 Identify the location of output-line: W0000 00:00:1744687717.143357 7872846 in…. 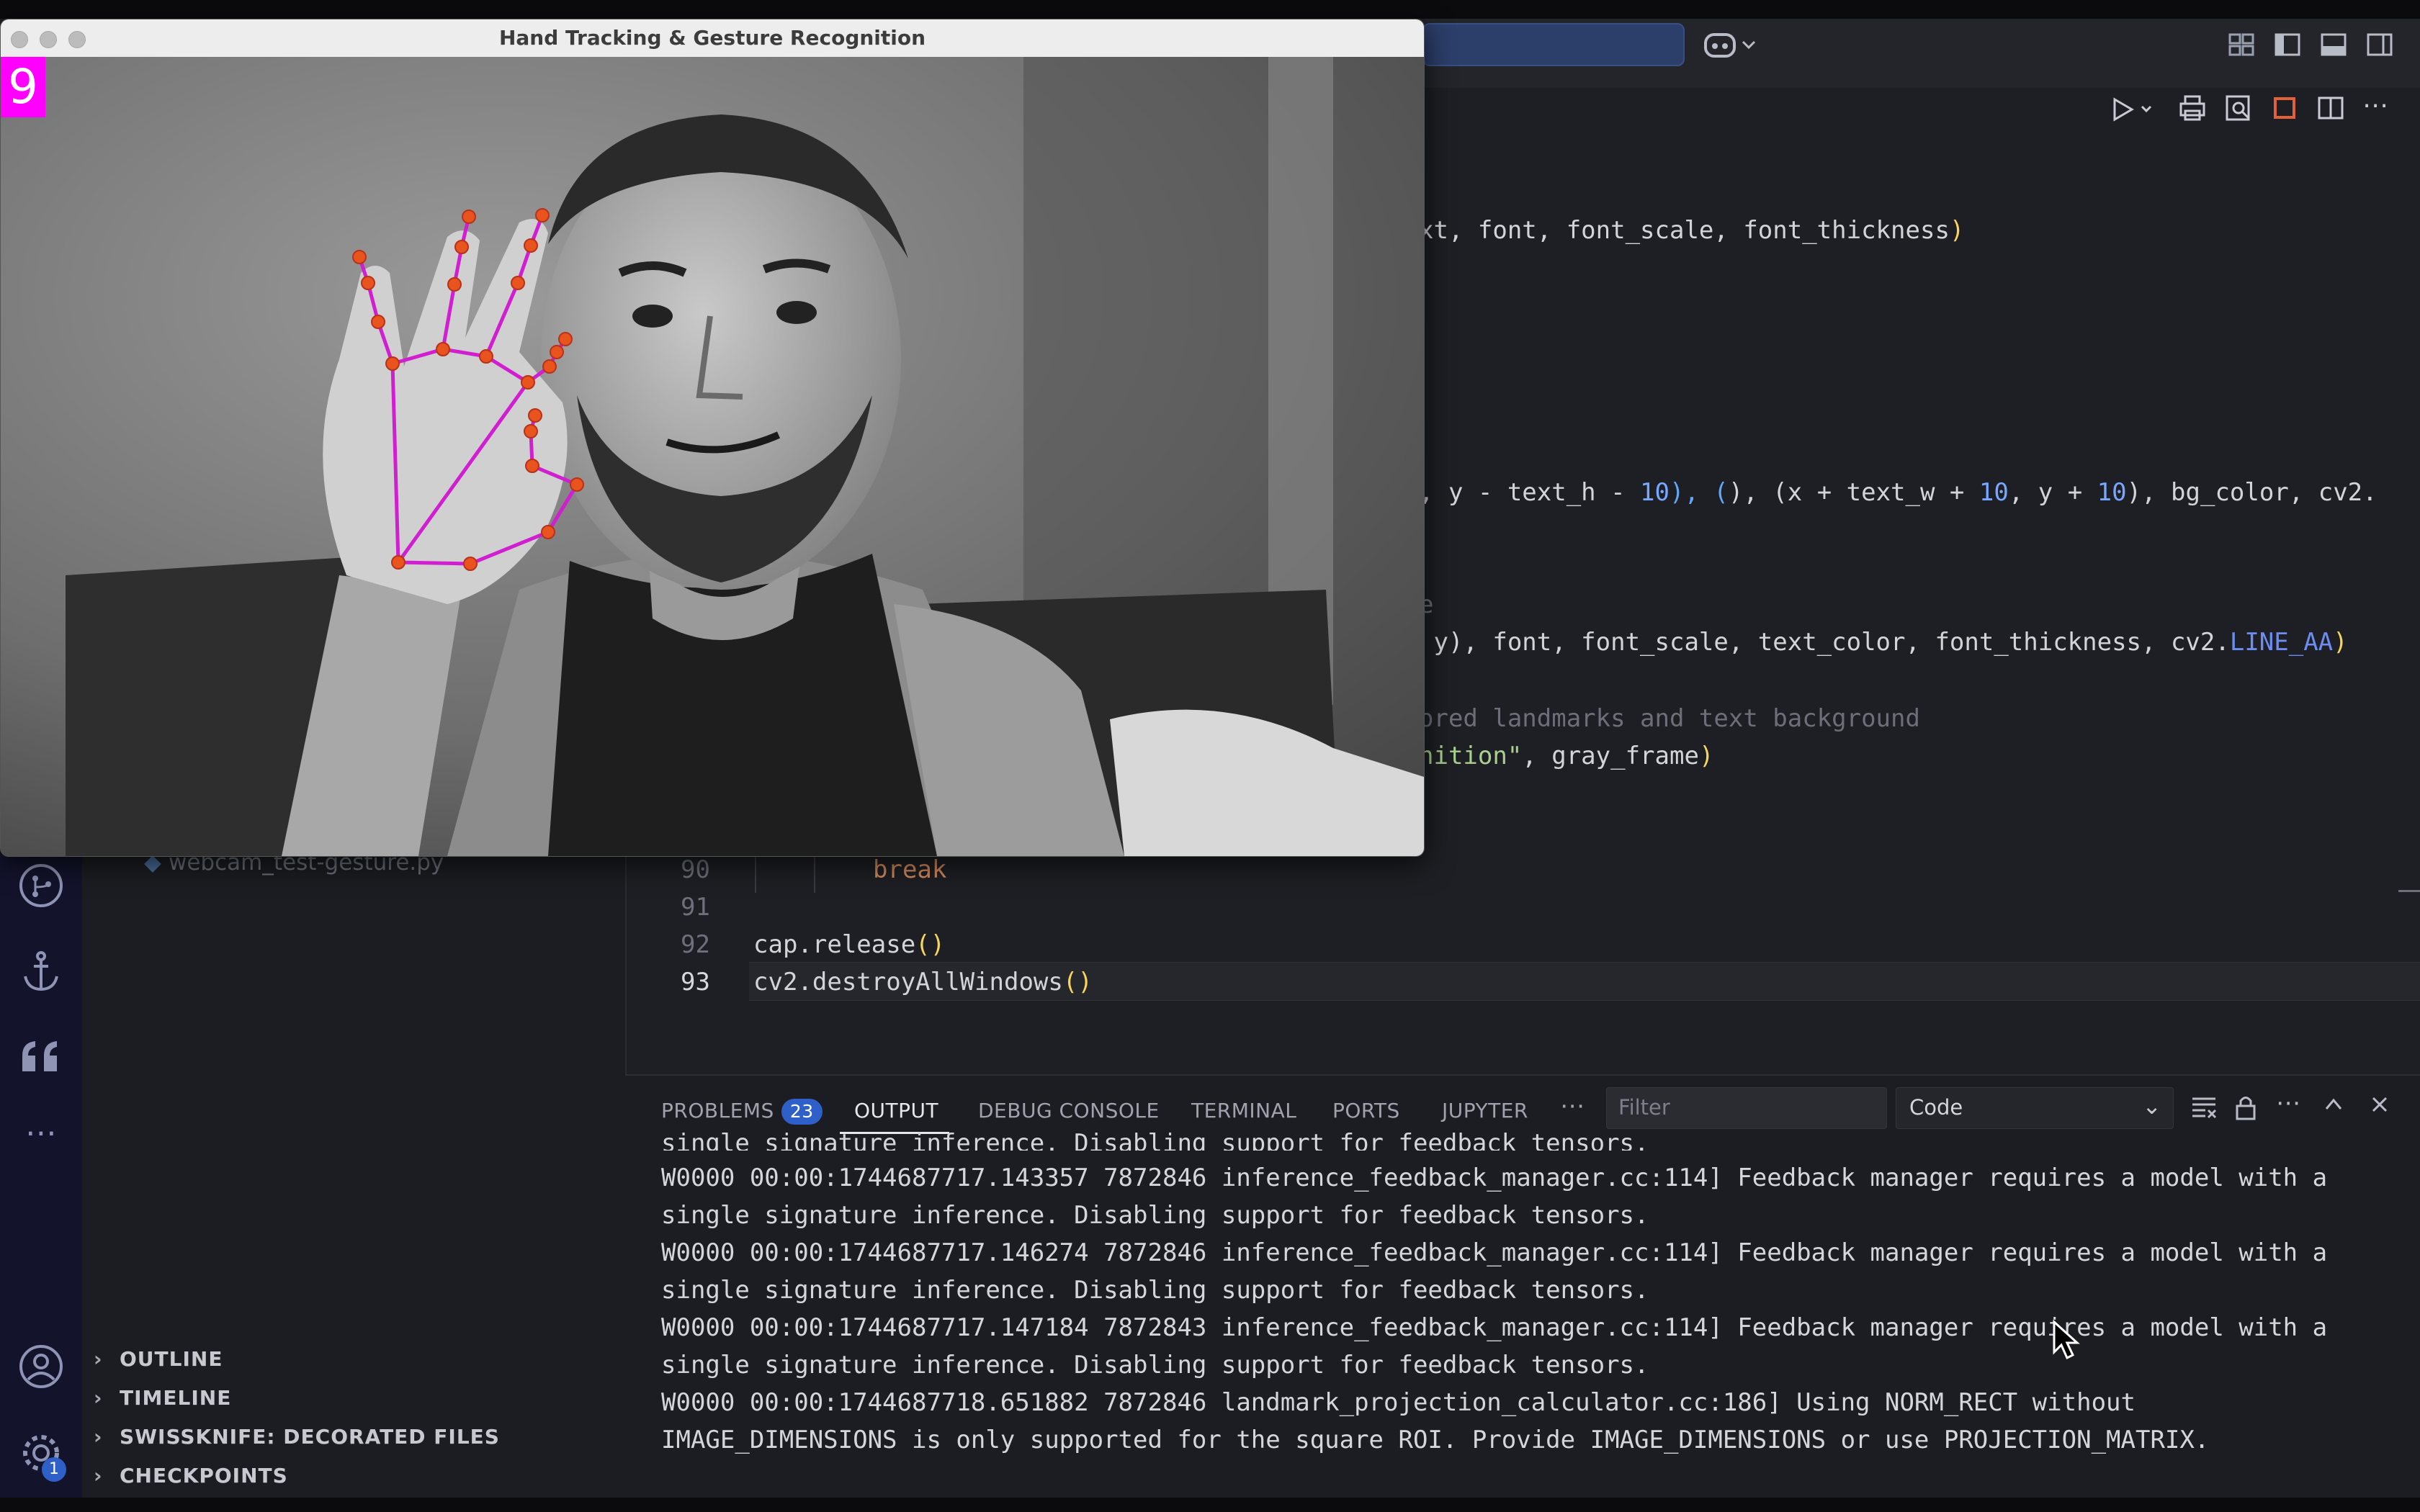
(1494, 1178).